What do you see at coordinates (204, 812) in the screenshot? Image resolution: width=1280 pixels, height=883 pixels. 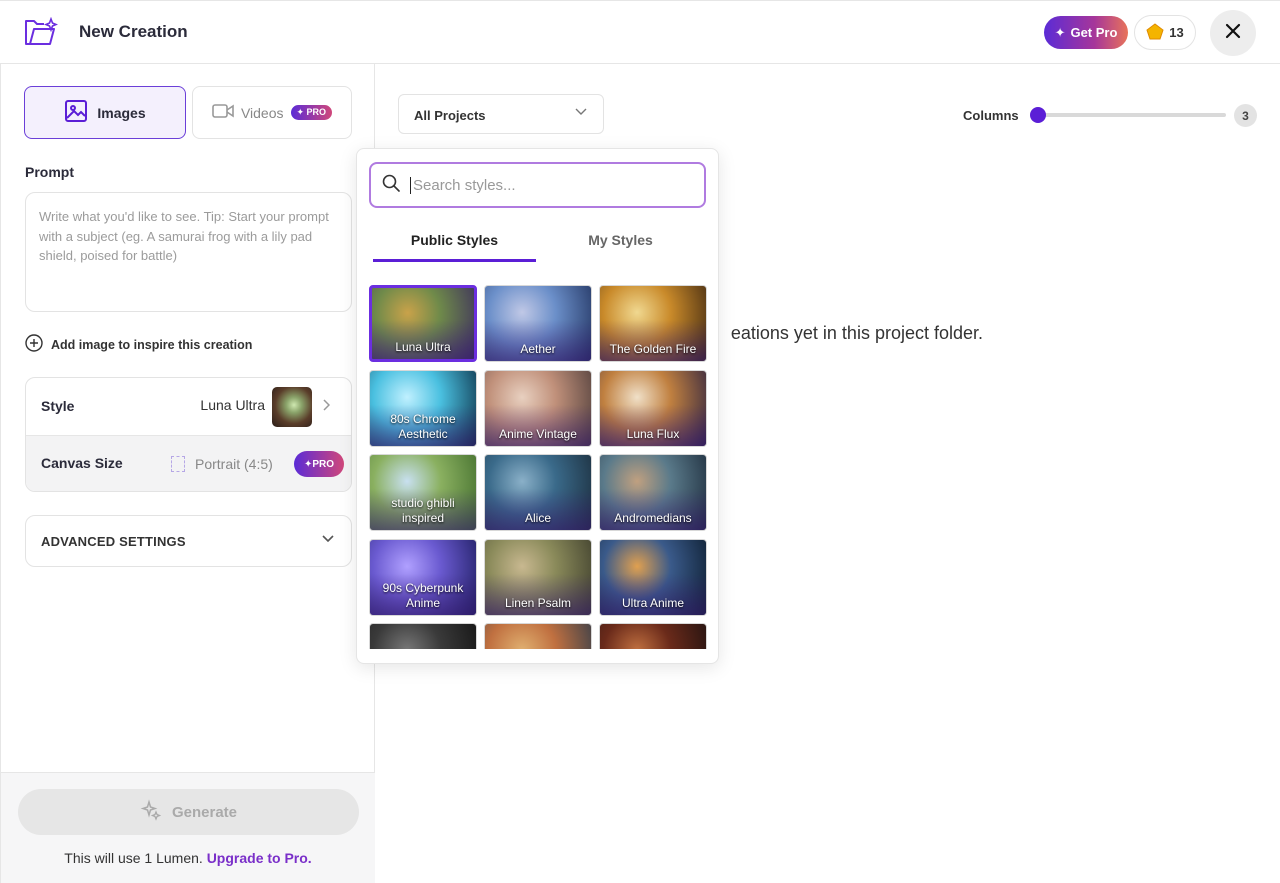 I see `generate-label: Generate` at bounding box center [204, 812].